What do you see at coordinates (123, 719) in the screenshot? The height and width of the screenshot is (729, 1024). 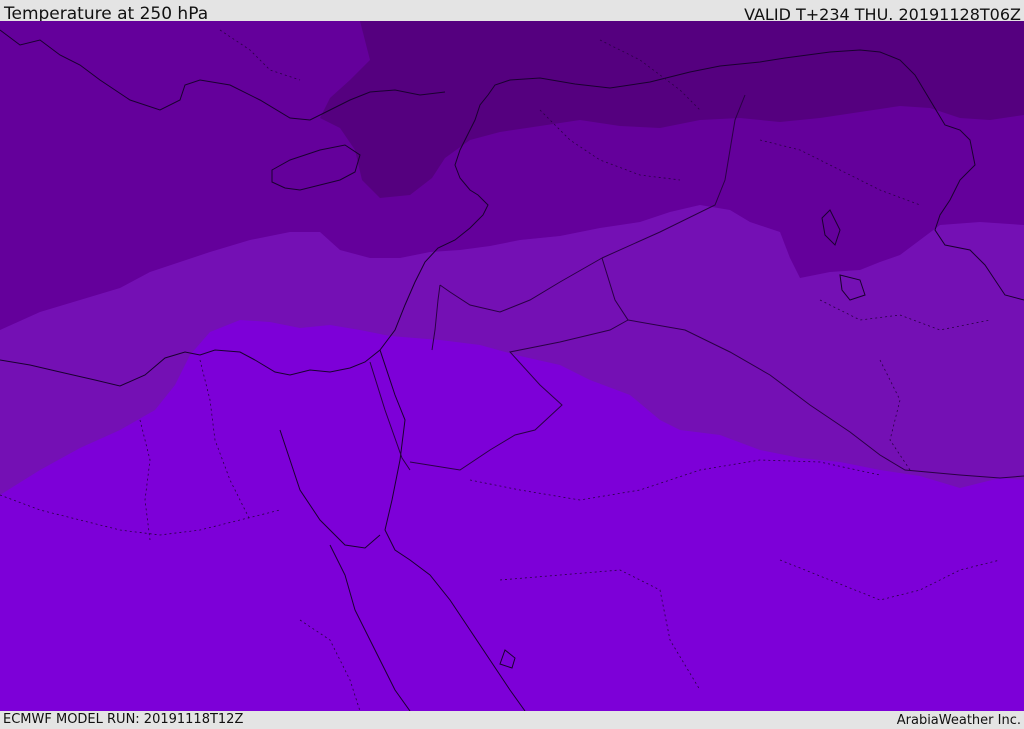 I see `model-run-label: ECMWF MODEL RUN: 20191118T12Z` at bounding box center [123, 719].